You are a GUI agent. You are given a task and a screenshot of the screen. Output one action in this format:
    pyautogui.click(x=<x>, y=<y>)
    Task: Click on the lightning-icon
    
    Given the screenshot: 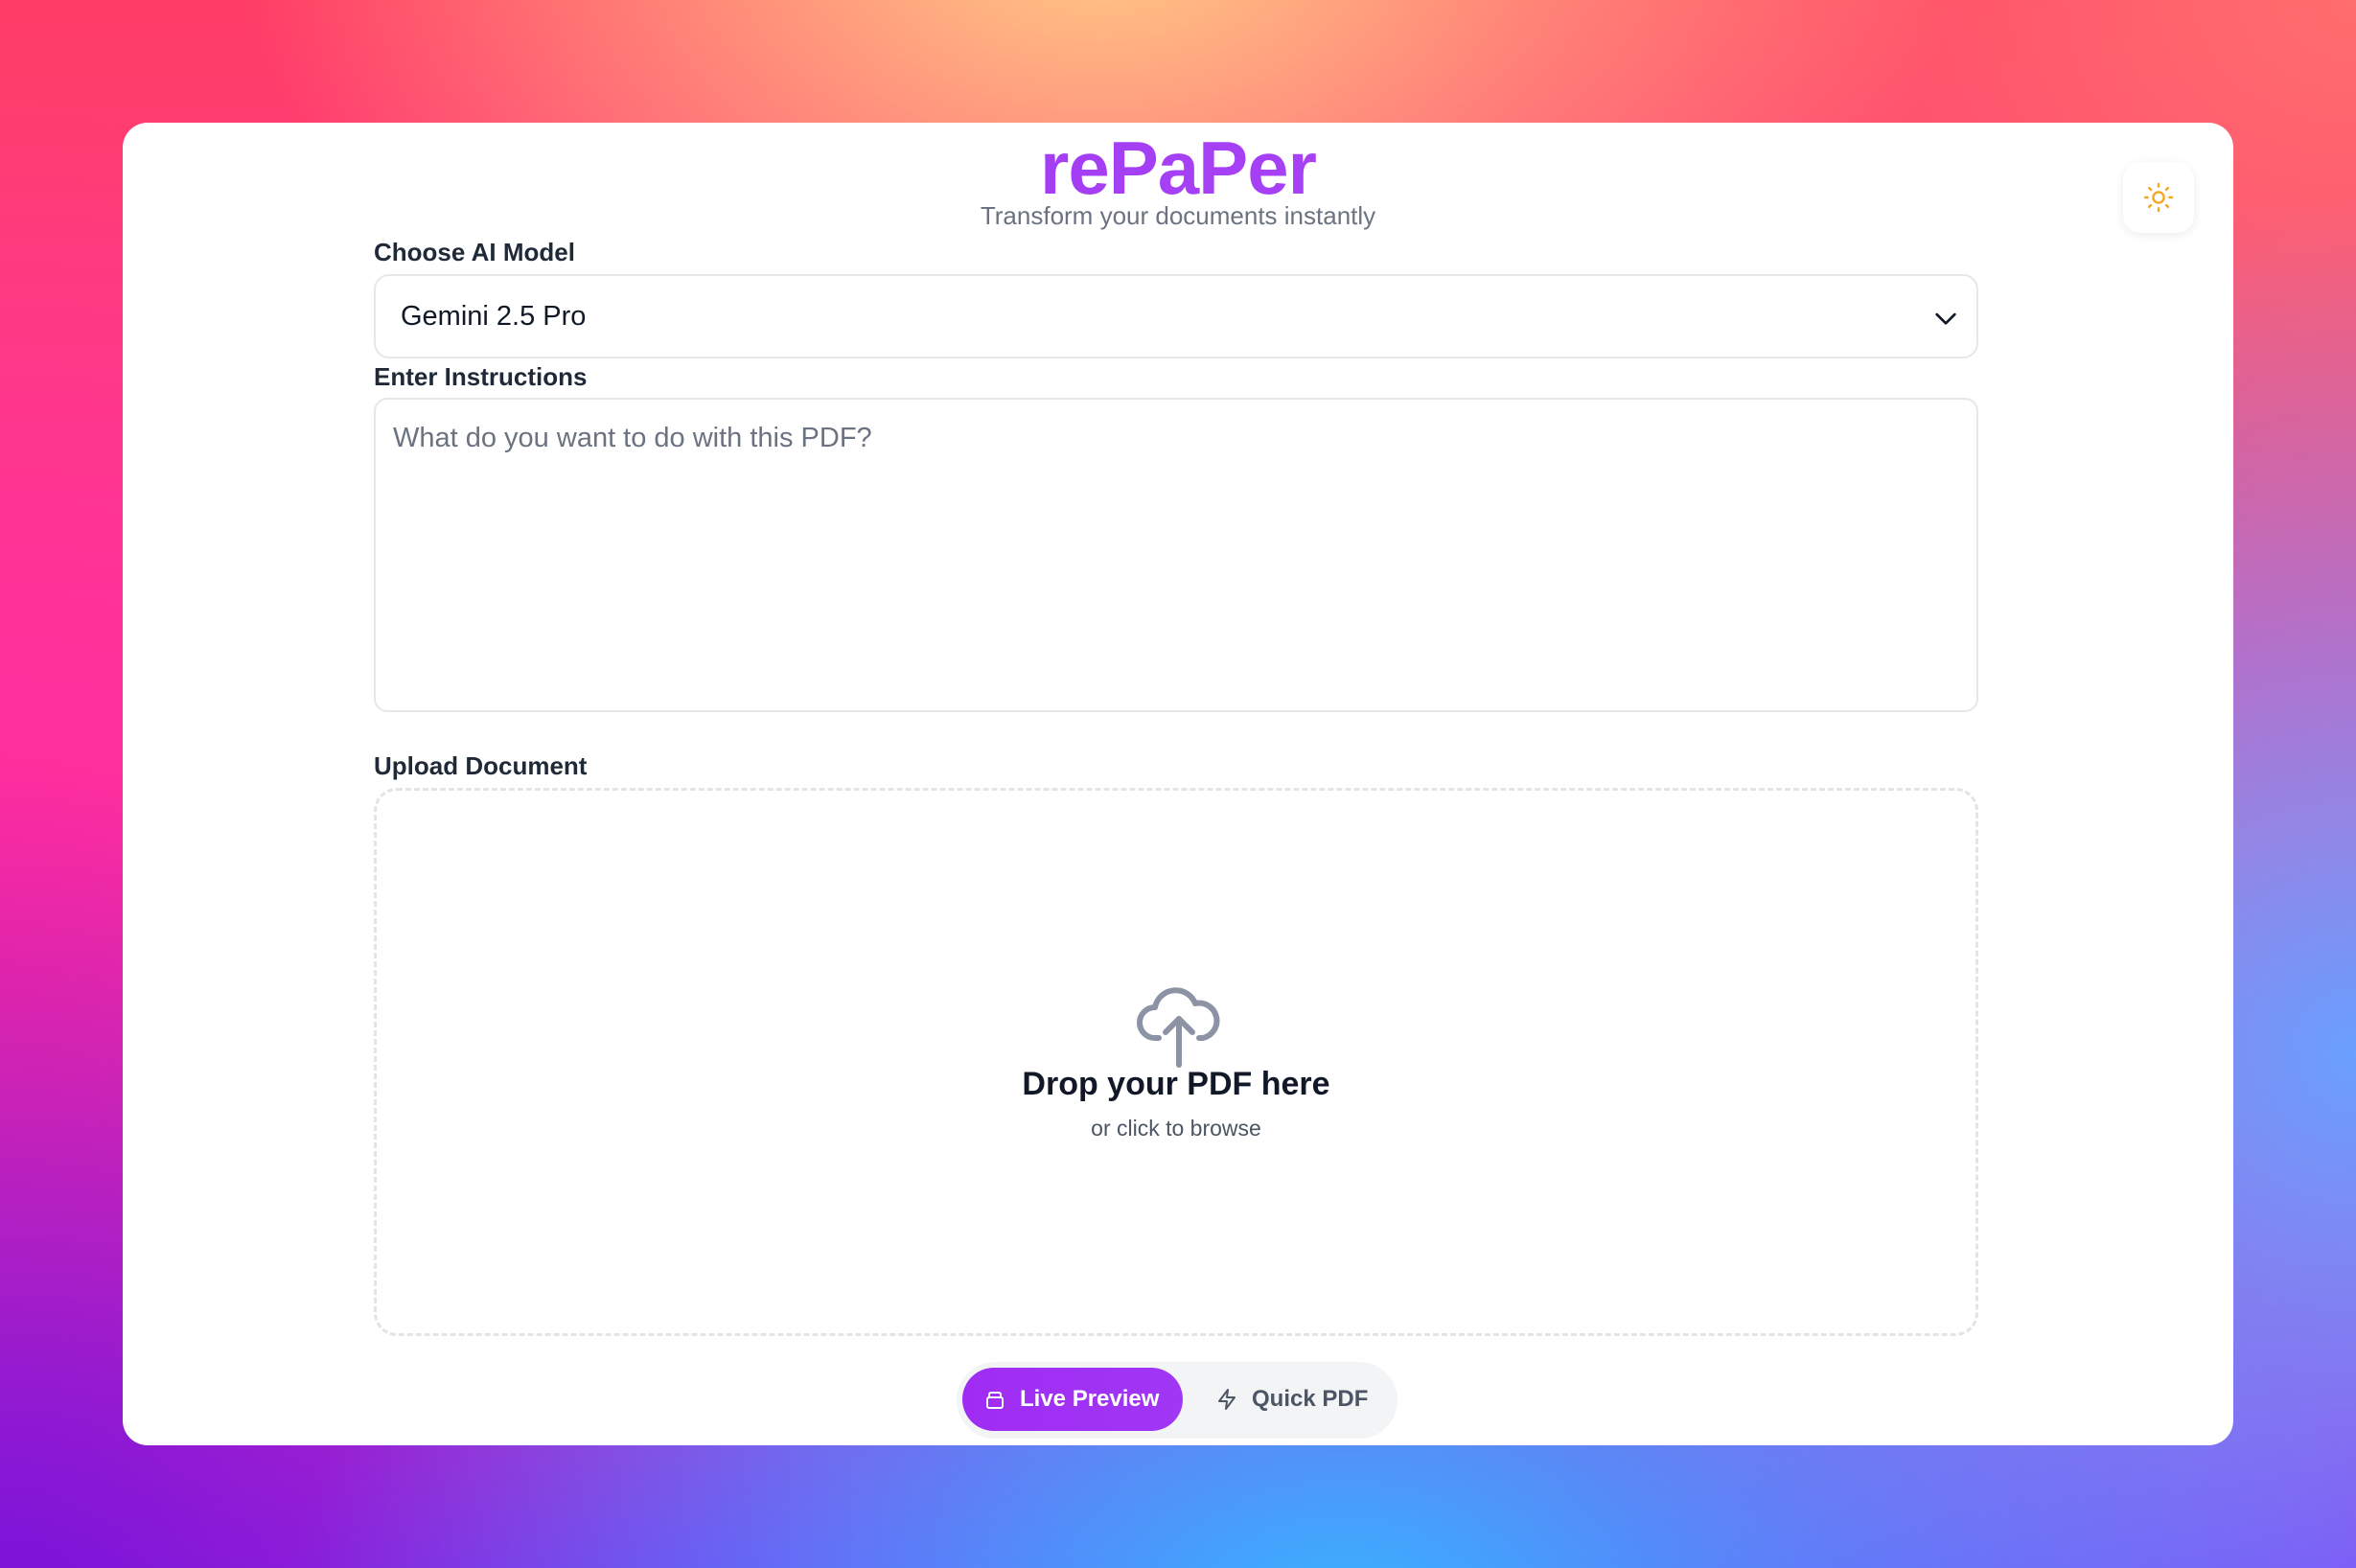 What is the action you would take?
    pyautogui.click(x=1227, y=1399)
    